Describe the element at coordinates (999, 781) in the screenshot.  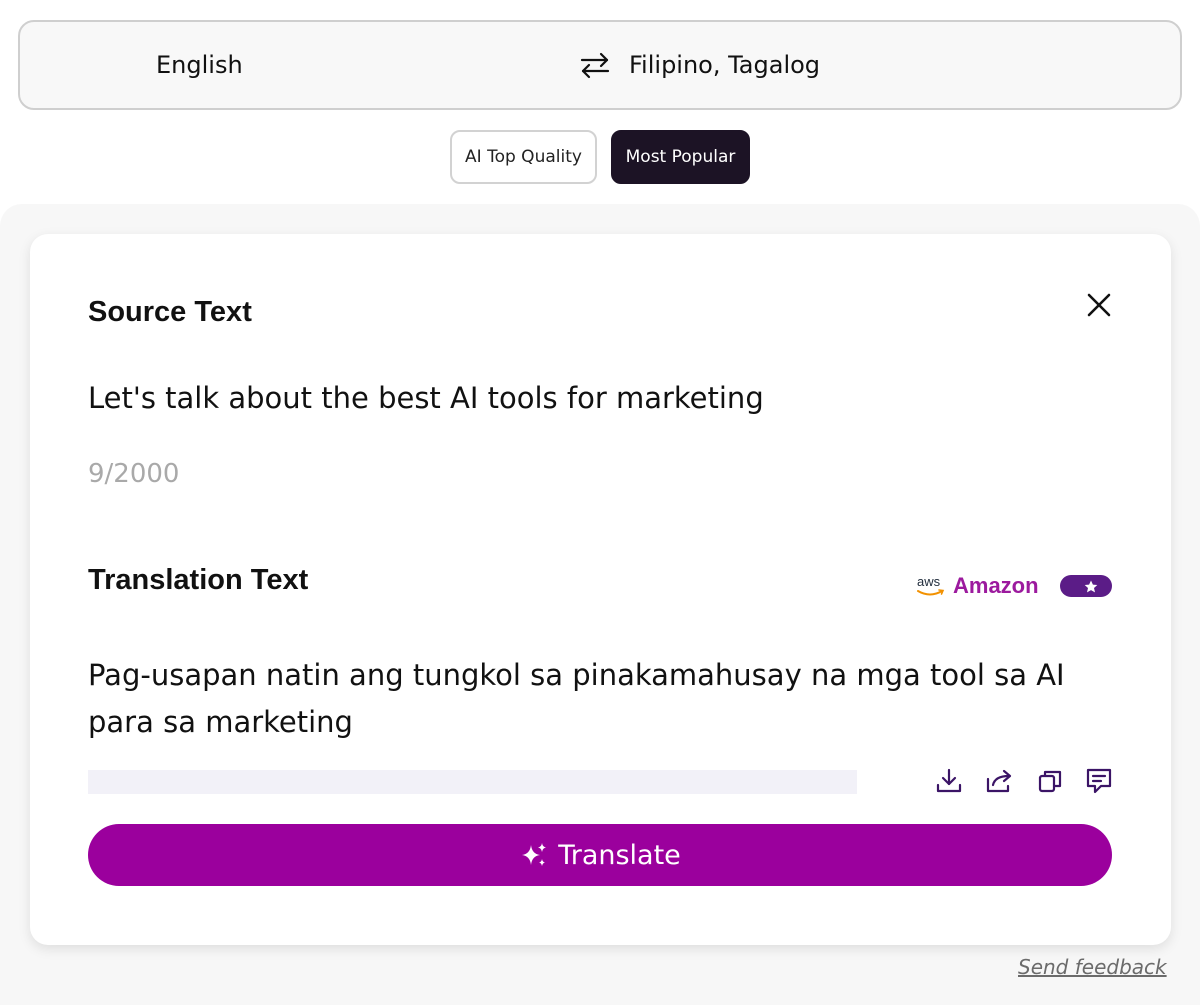
I see `share-icon` at that location.